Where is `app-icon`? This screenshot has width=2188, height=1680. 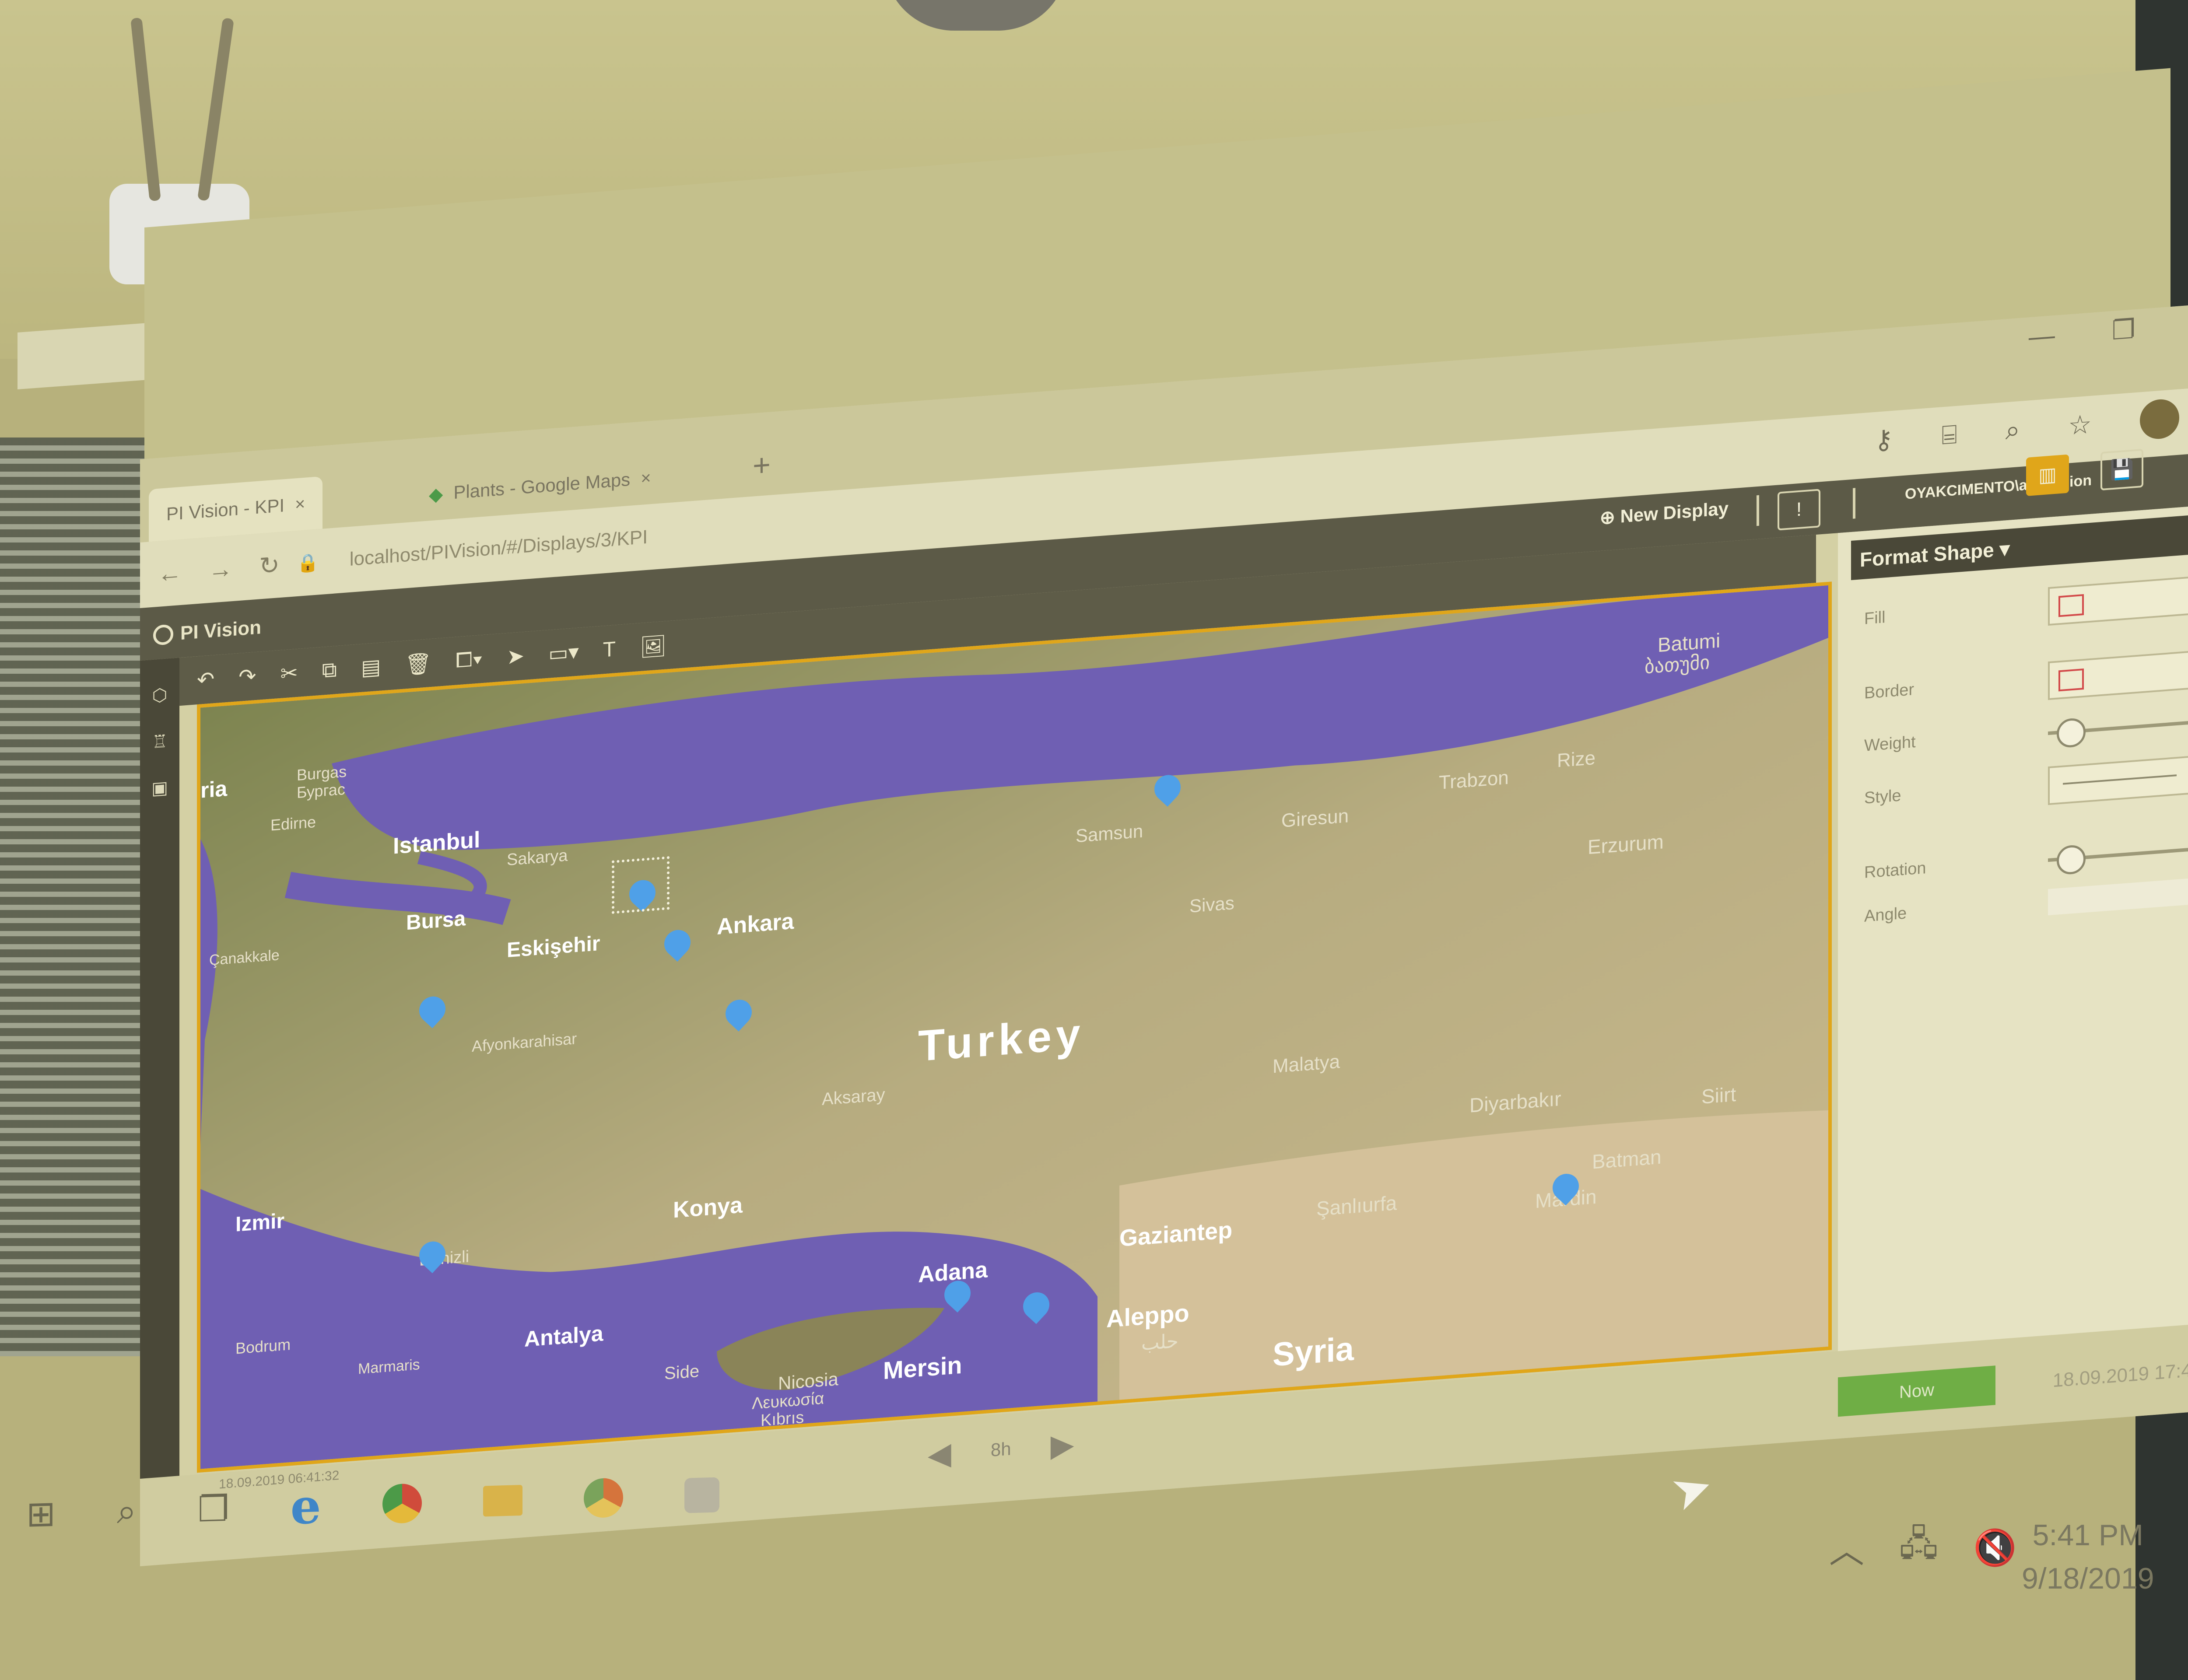
app-icon is located at coordinates (701, 1495).